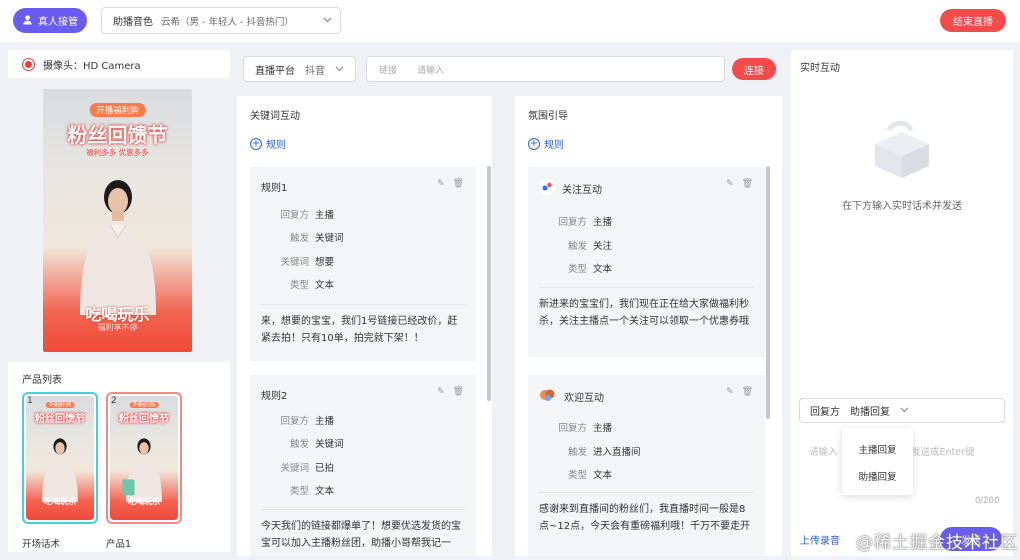  I want to click on voice-select: 助播音色 云希（男 - 年轻人 - 抖音热门）, so click(221, 20).